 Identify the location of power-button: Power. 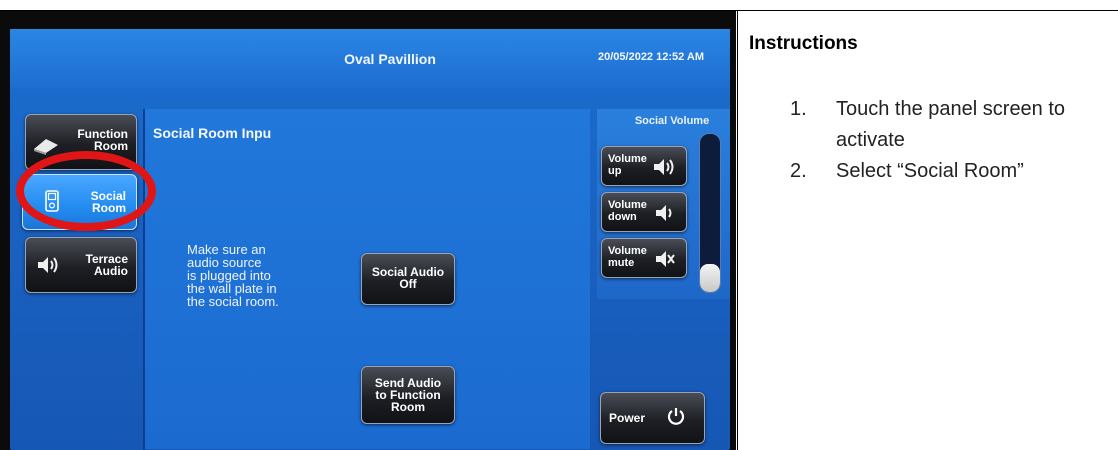
(652, 418).